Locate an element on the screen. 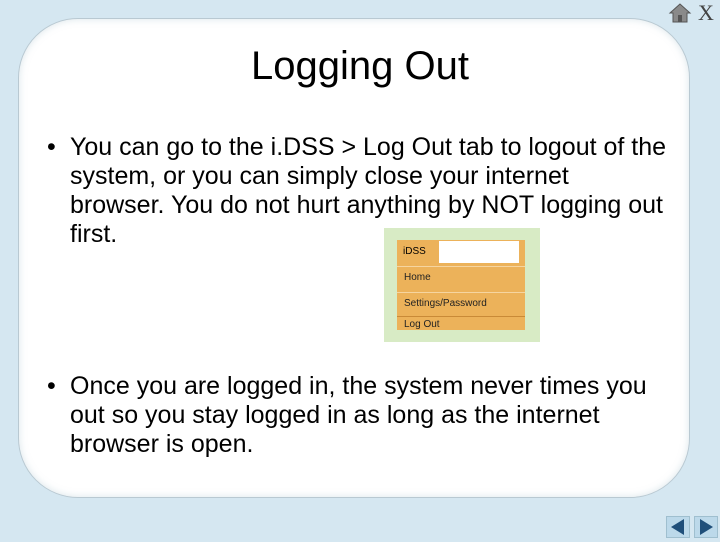 The width and height of the screenshot is (720, 542). home-button is located at coordinates (680, 13).